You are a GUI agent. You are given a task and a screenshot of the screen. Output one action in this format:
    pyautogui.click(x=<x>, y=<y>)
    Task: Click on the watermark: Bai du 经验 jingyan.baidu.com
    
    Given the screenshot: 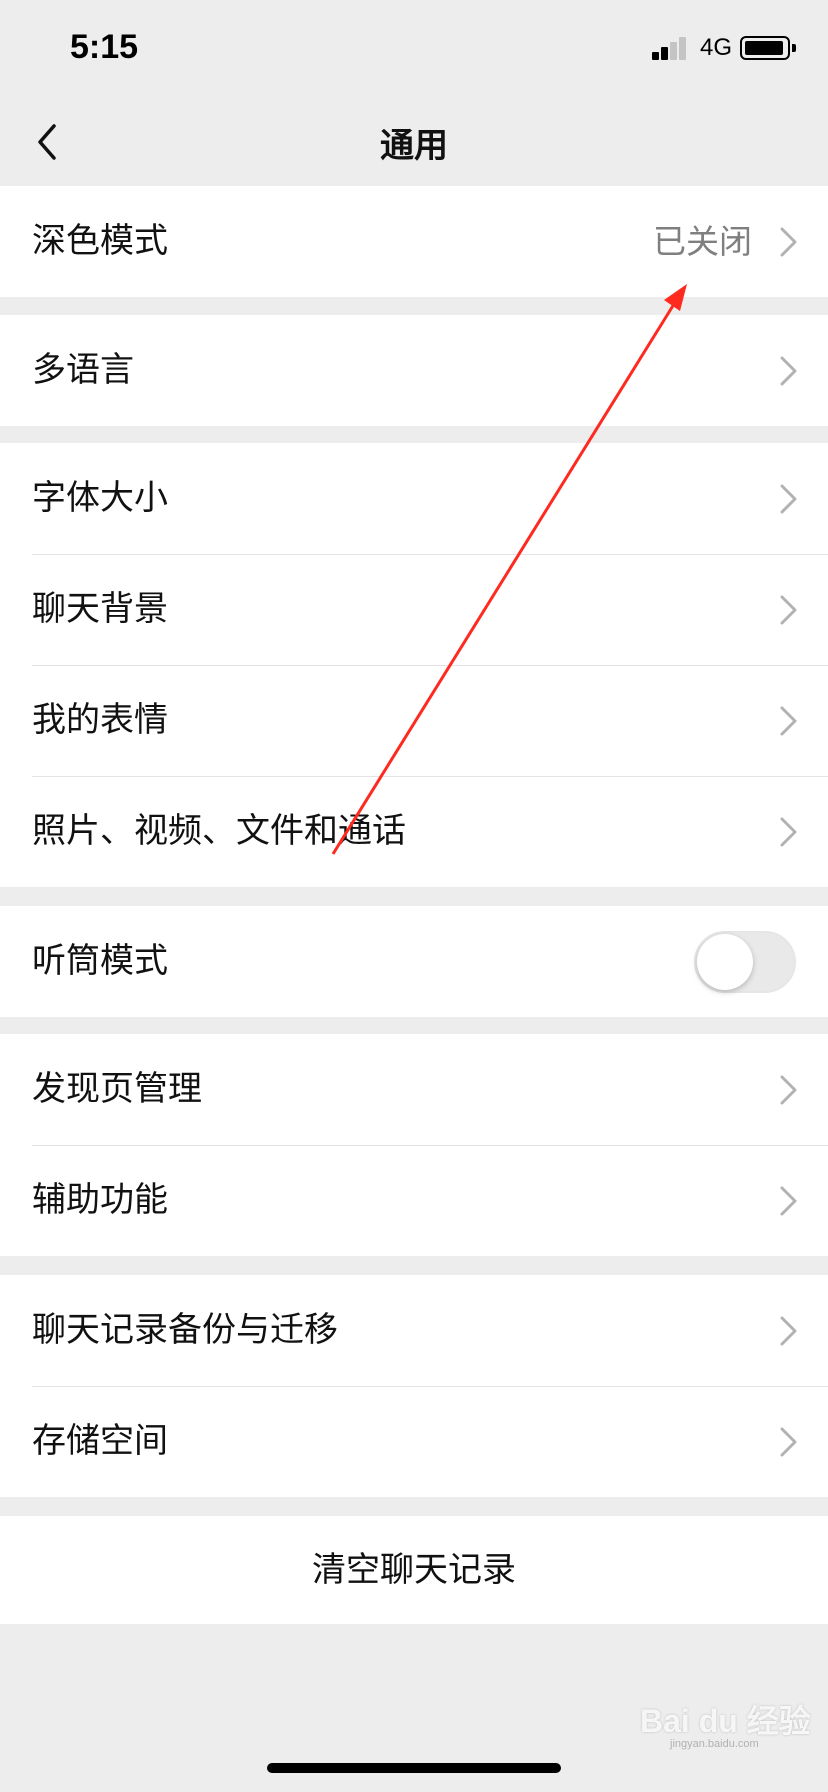 What is the action you would take?
    pyautogui.click(x=721, y=1720)
    